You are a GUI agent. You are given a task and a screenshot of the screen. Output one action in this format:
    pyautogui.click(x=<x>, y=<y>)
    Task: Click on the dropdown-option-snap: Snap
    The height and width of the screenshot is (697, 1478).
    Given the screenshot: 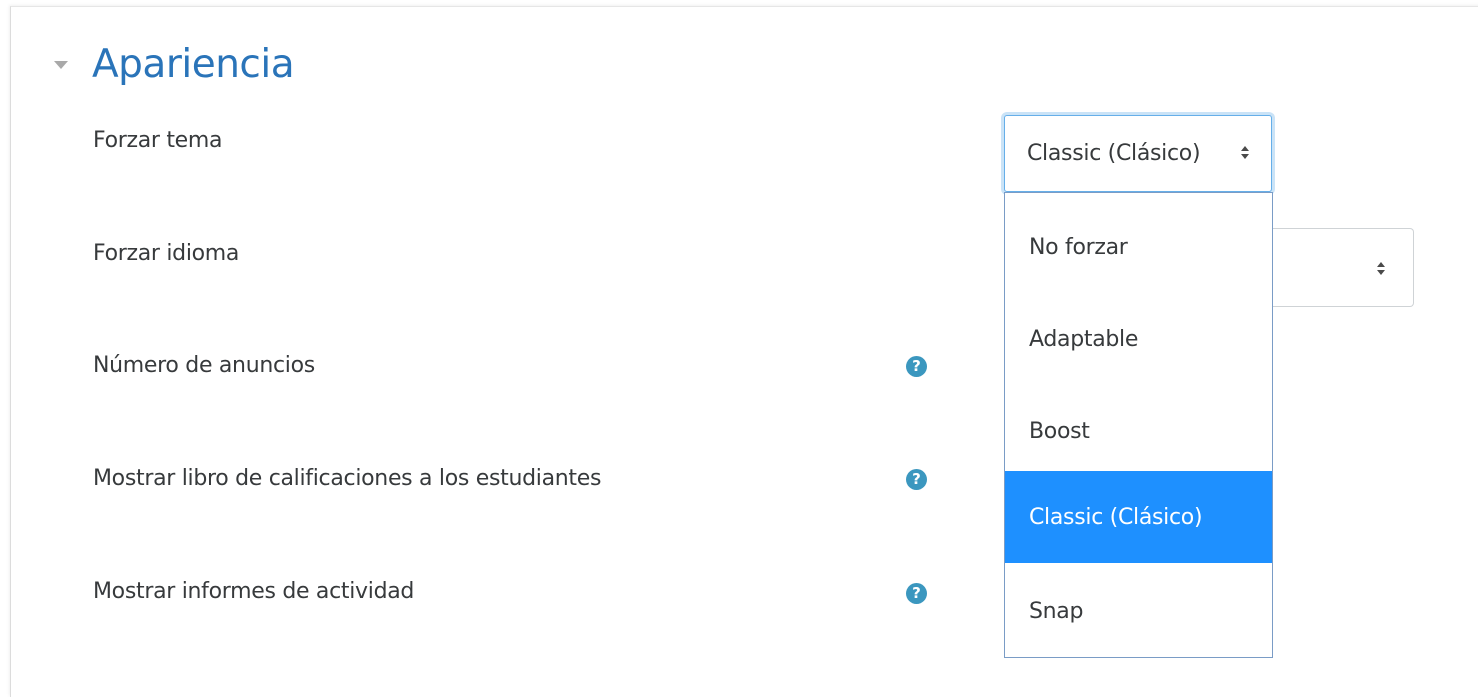 What is the action you would take?
    pyautogui.click(x=1138, y=611)
    